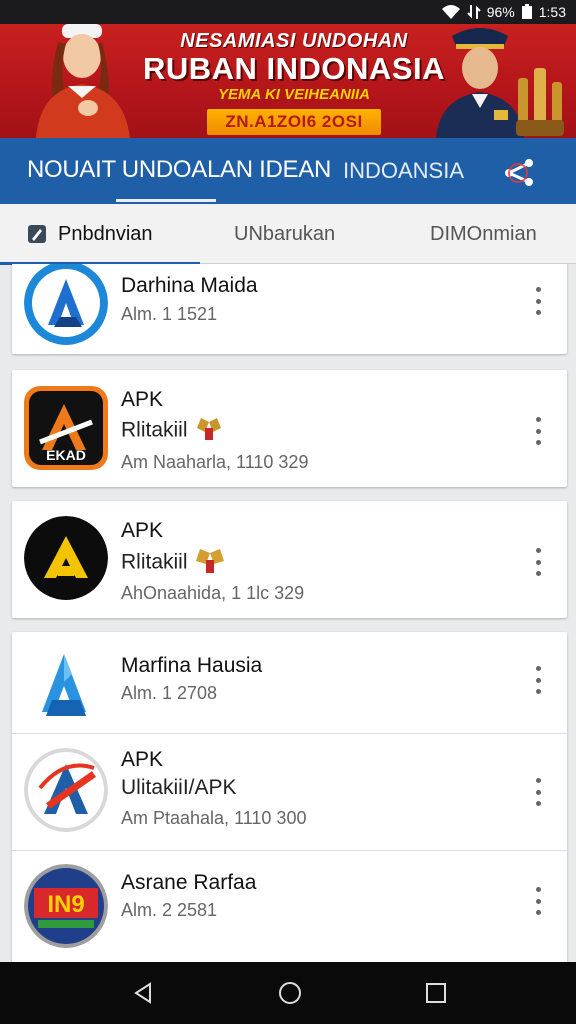 The image size is (576, 1024). Describe the element at coordinates (552, 12) in the screenshot. I see `clock: 1:53` at that location.